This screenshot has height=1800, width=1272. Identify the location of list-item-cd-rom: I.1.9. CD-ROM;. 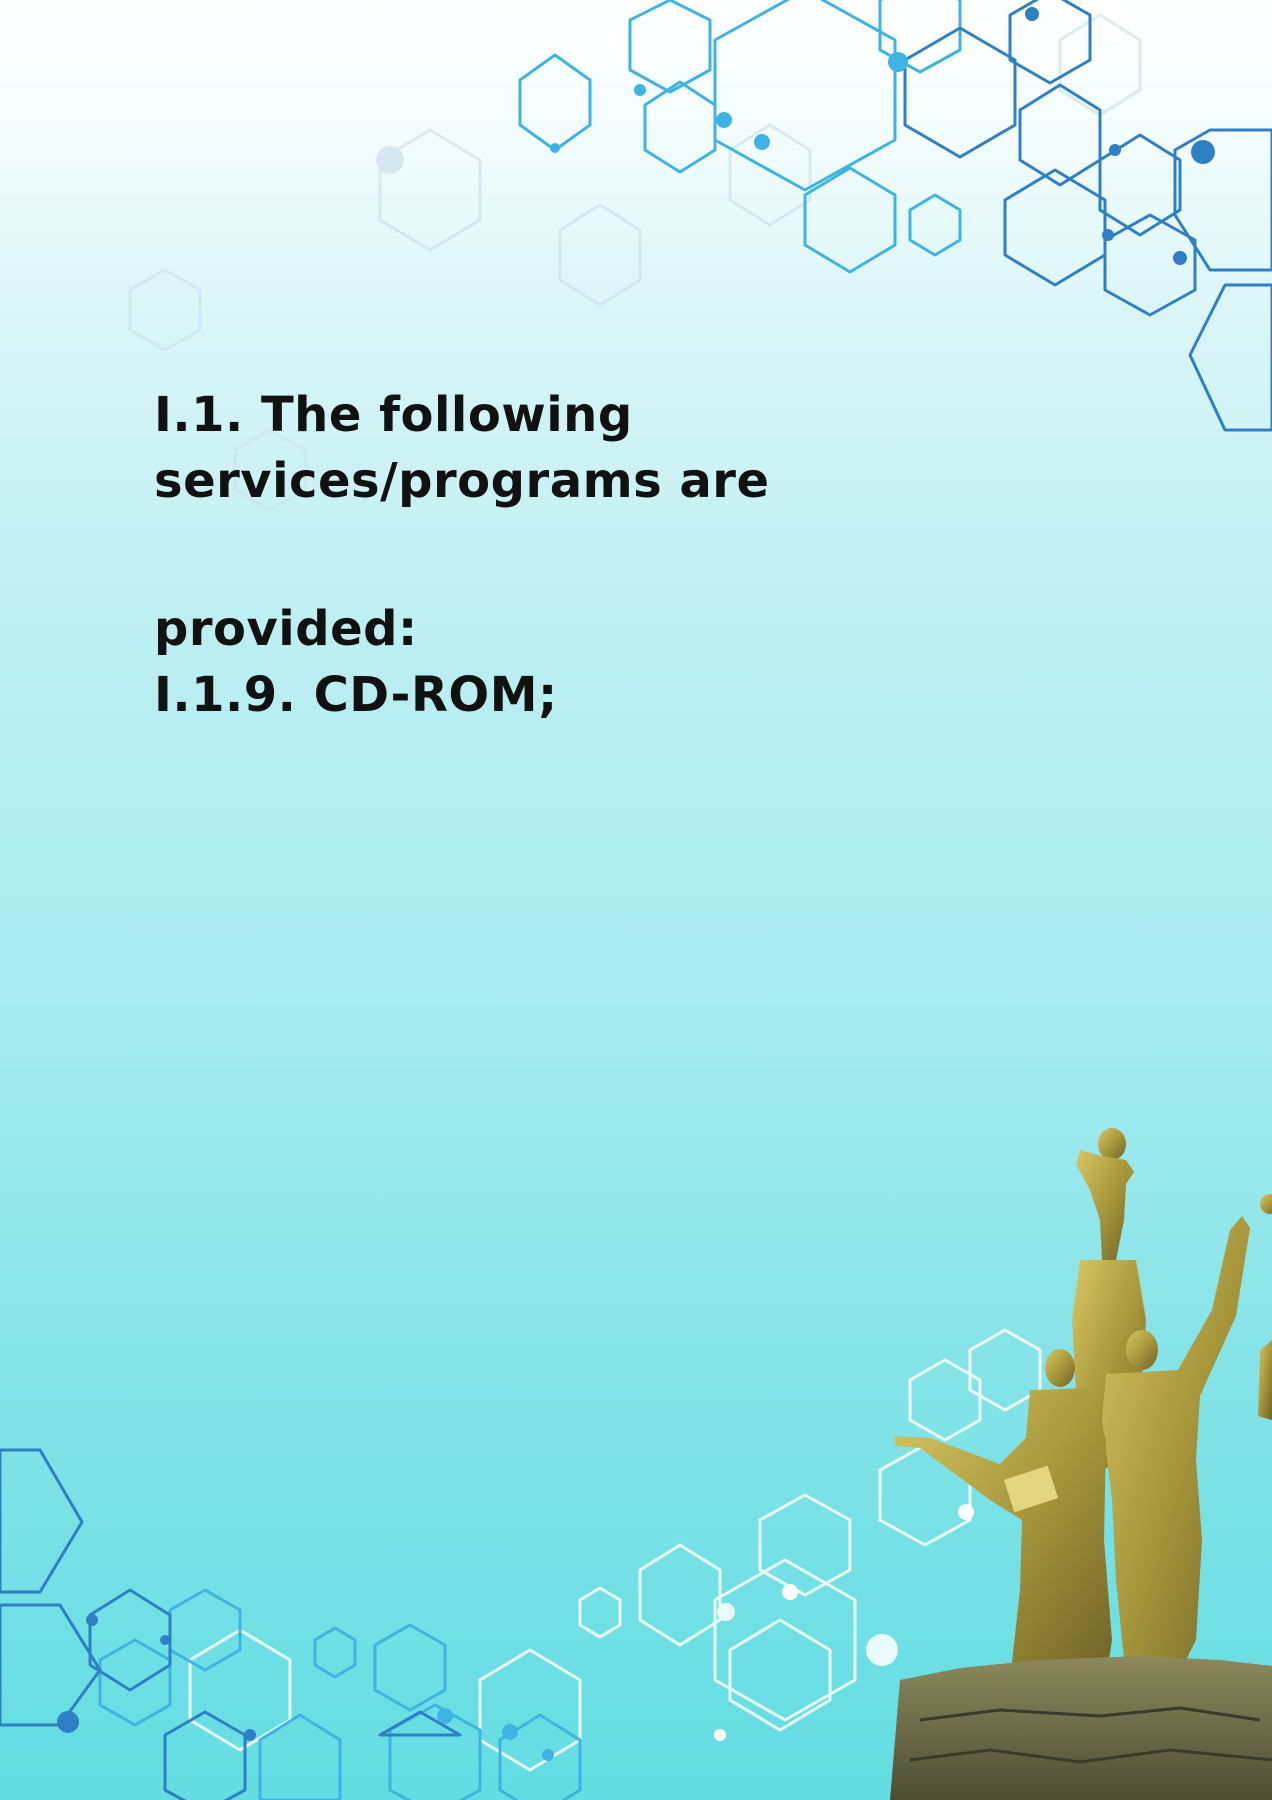
(356, 695).